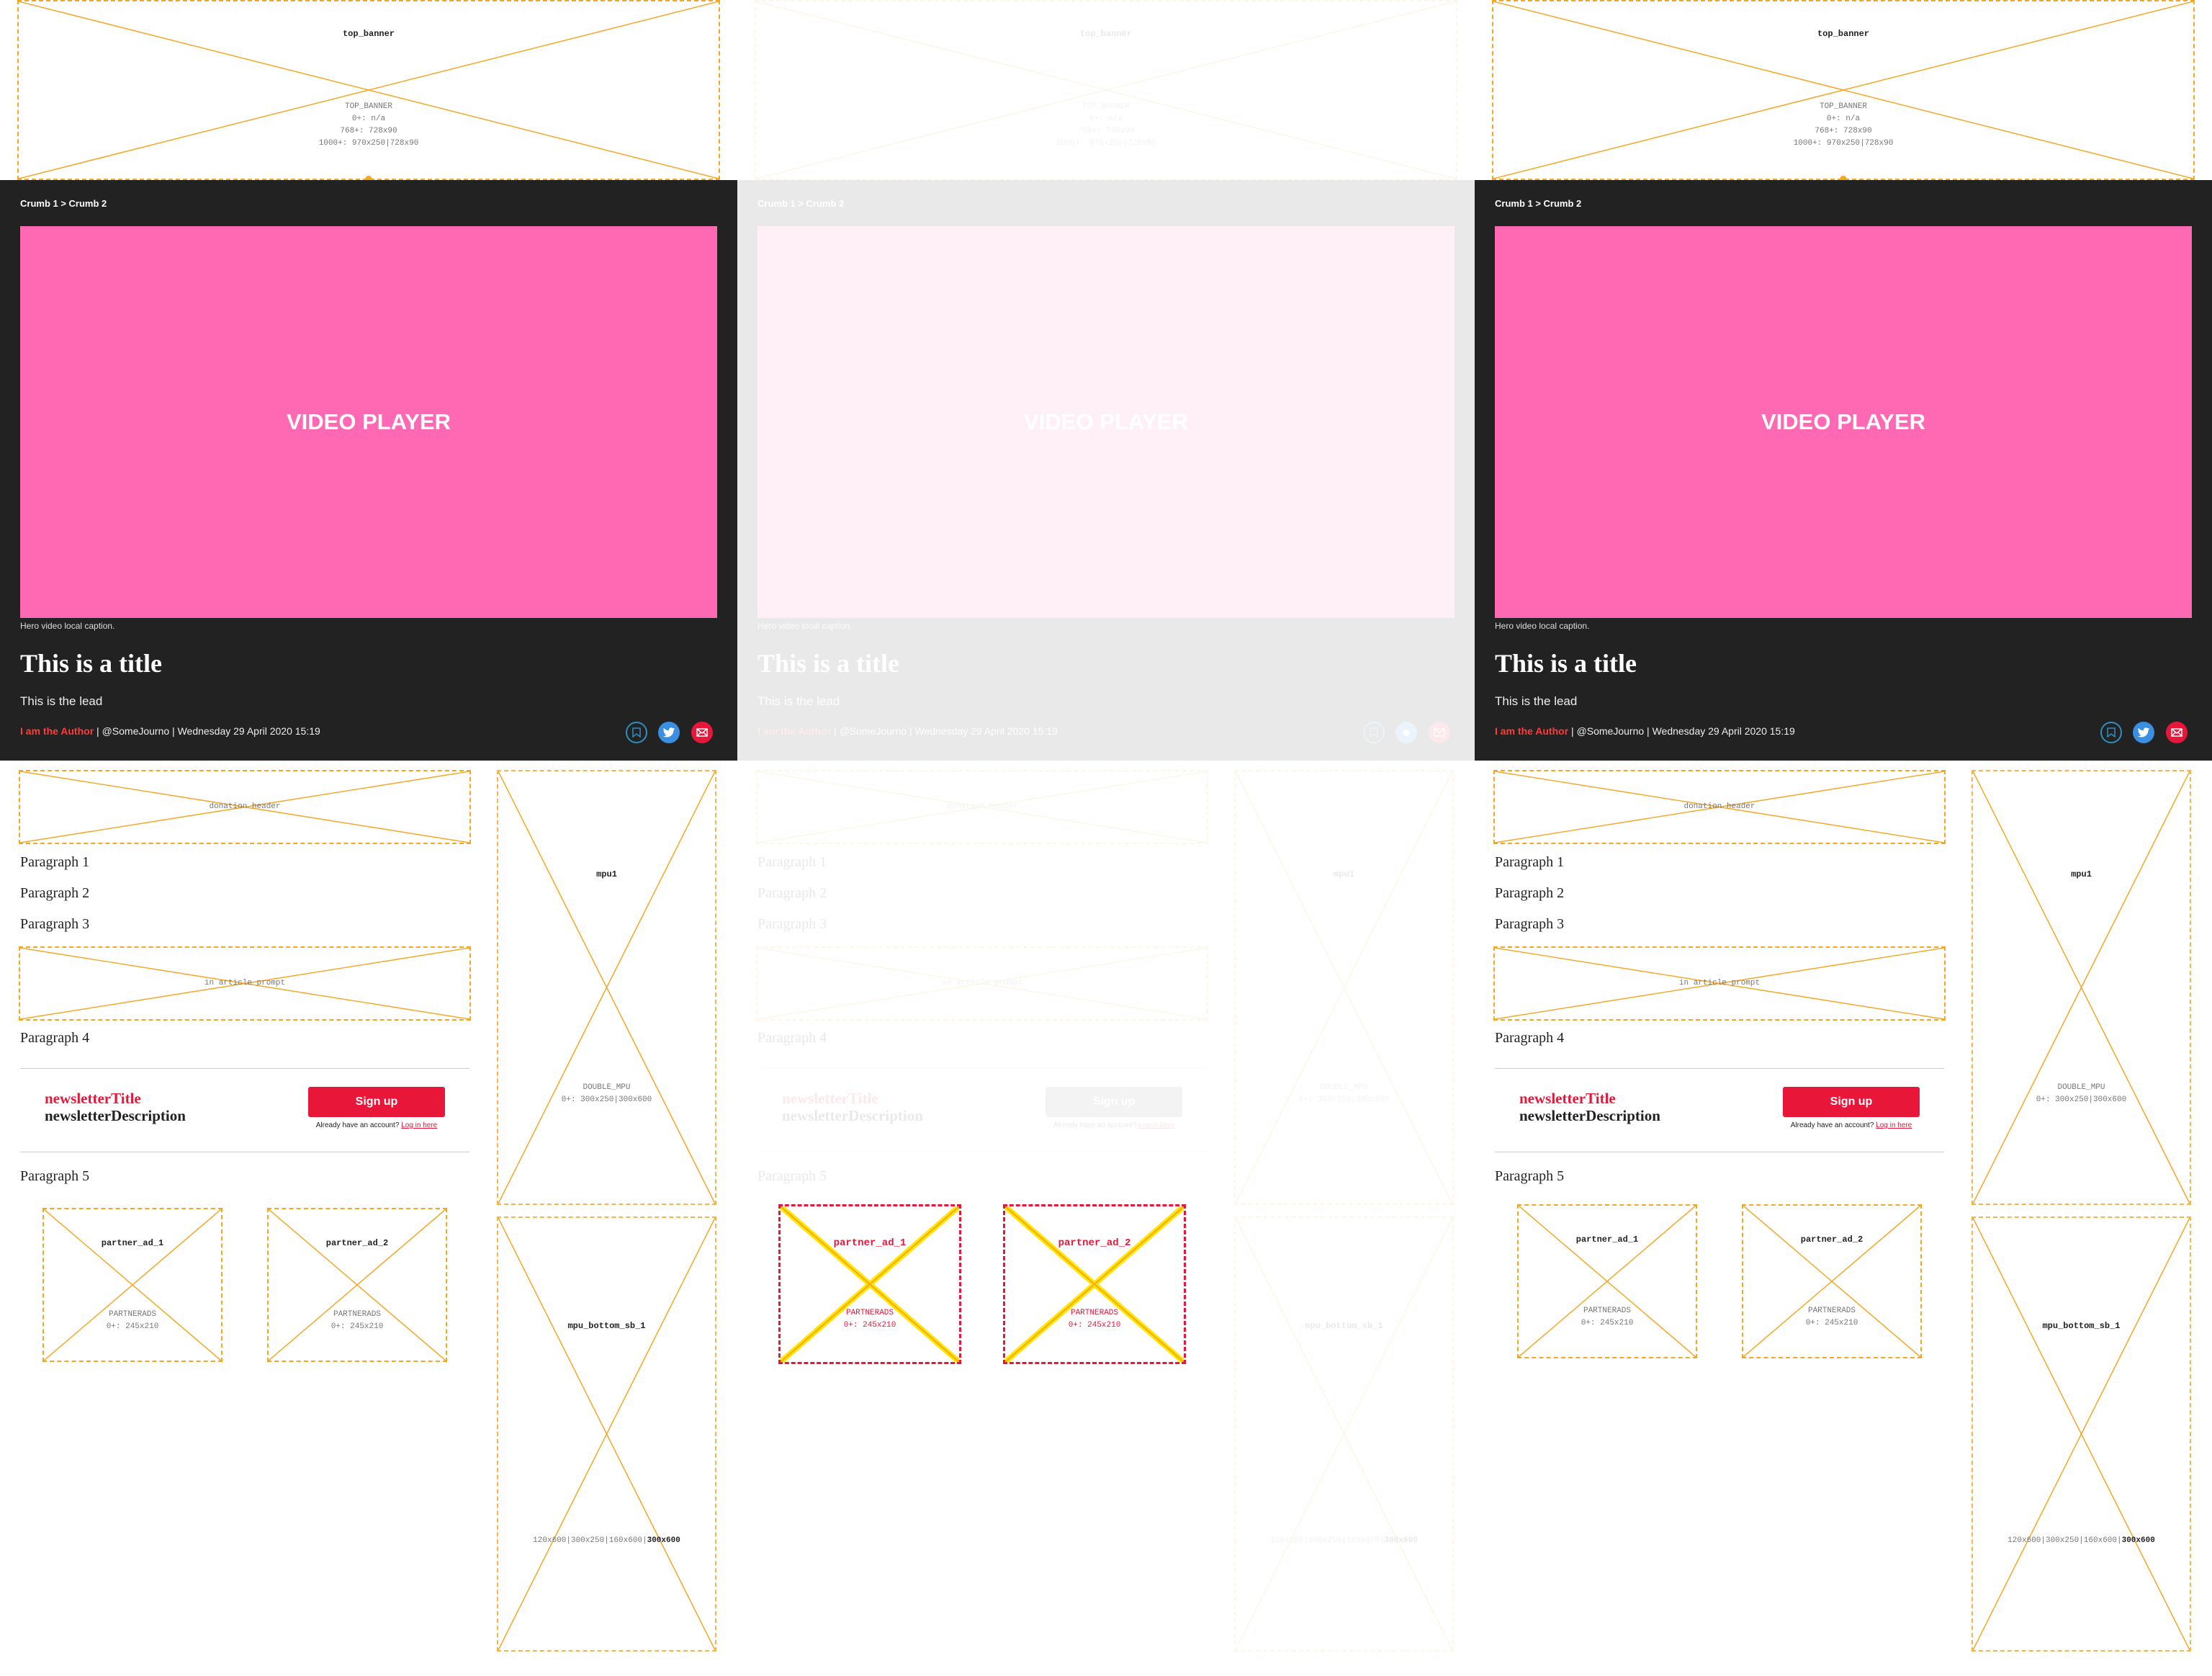 Image resolution: width=2212 pixels, height=1676 pixels. Describe the element at coordinates (1607, 1281) in the screenshot. I see `partner-ad-1-slot: partner_ad_1 PARTNERADS 0+: 245x210` at that location.